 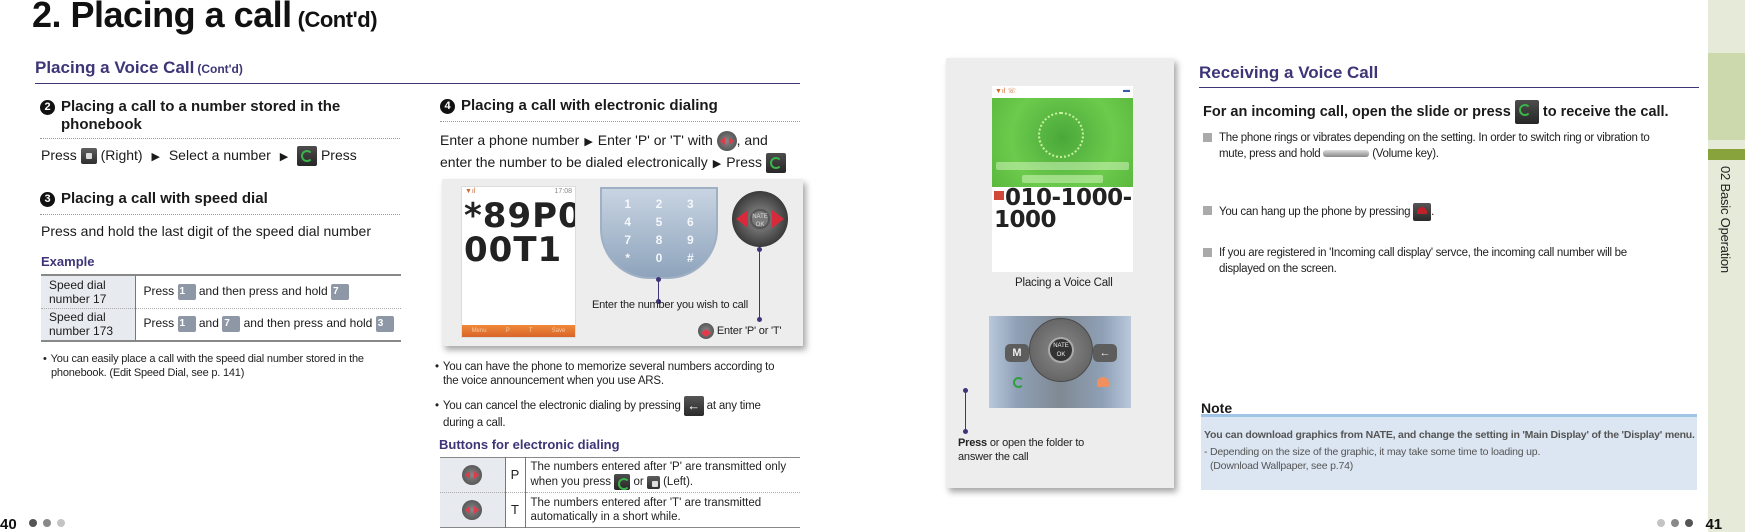 I want to click on keypad-key: 4, so click(x=627, y=222).